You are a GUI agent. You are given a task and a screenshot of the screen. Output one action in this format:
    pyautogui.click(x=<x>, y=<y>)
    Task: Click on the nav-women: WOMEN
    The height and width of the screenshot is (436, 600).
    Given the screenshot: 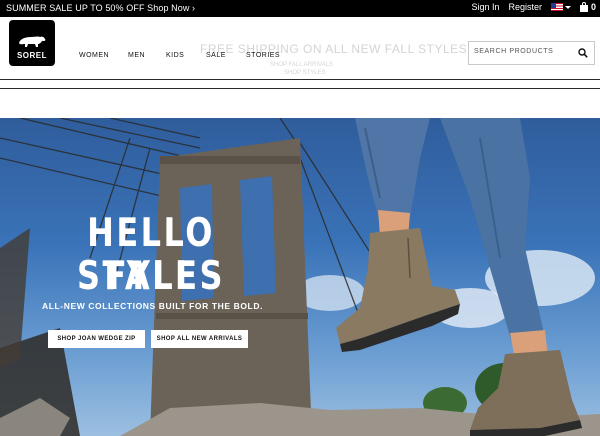 What is the action you would take?
    pyautogui.click(x=94, y=55)
    